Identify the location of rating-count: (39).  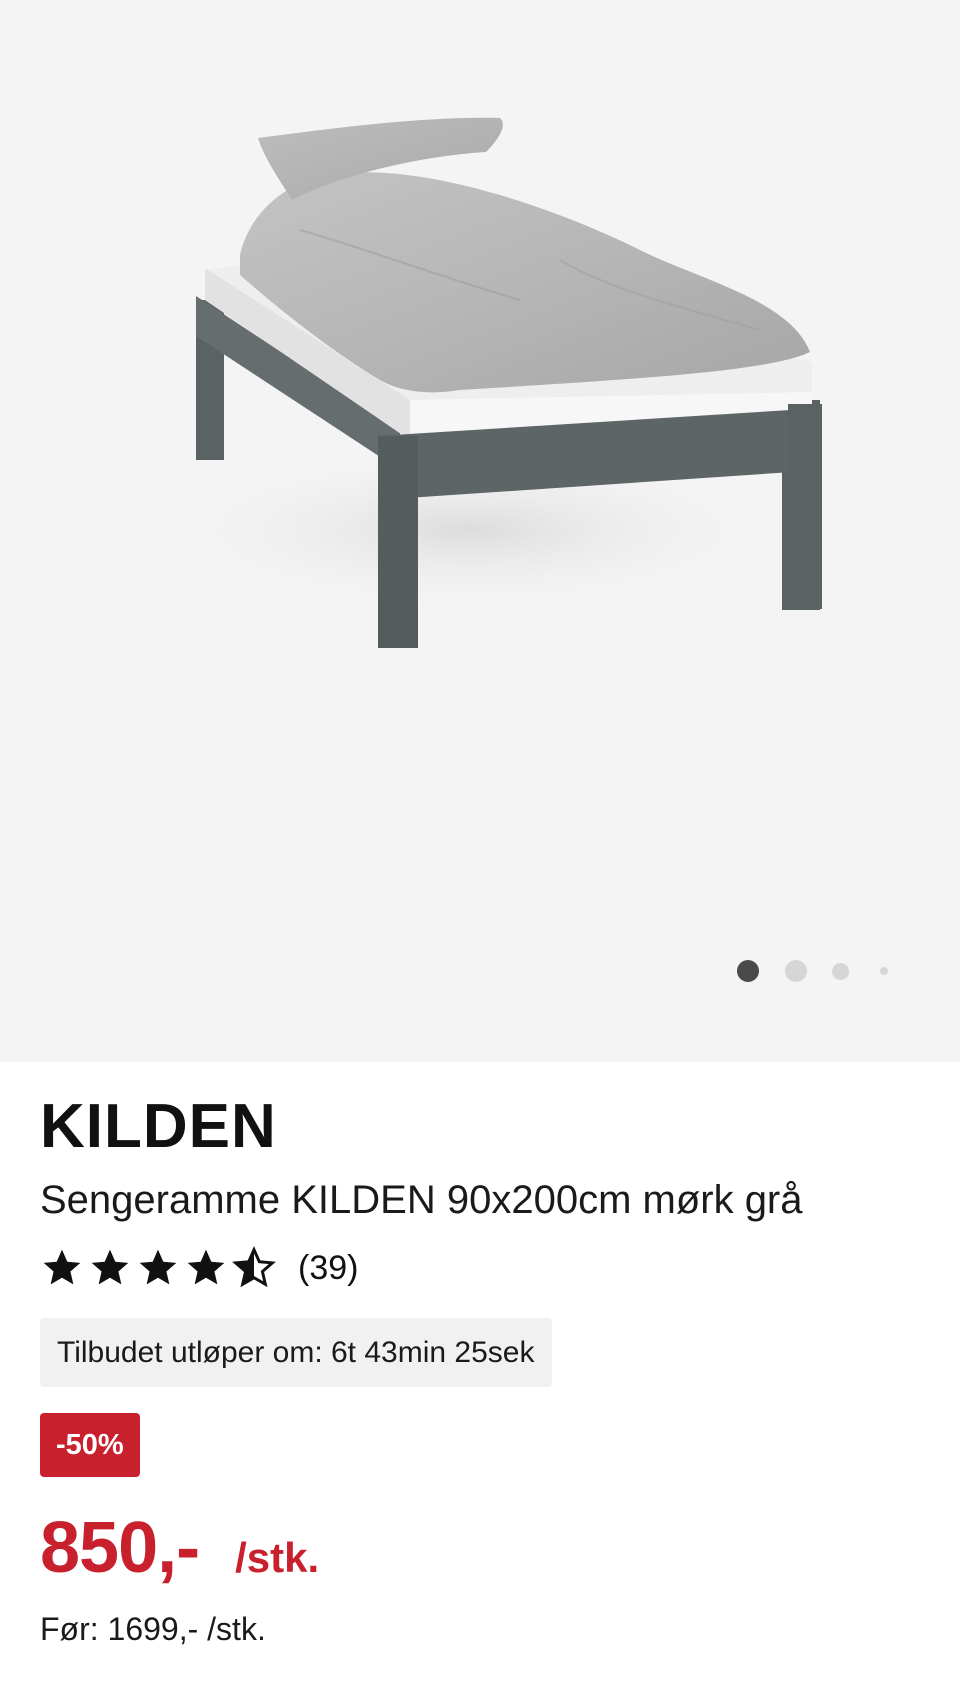
(328, 1268).